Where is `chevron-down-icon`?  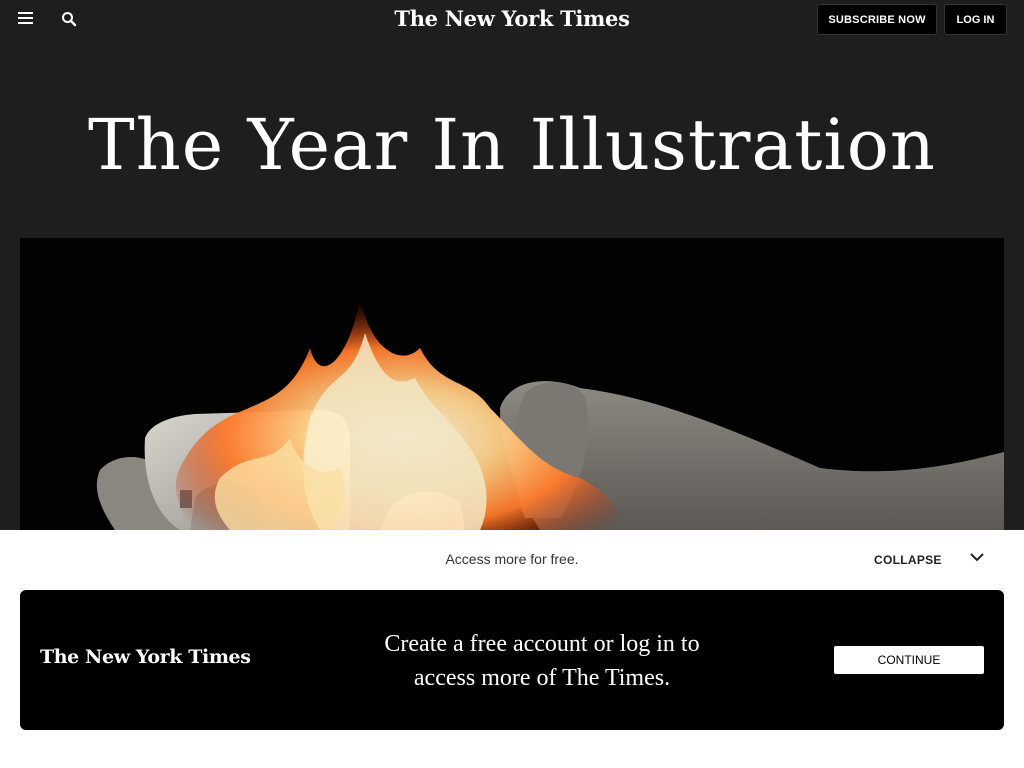
chevron-down-icon is located at coordinates (977, 557).